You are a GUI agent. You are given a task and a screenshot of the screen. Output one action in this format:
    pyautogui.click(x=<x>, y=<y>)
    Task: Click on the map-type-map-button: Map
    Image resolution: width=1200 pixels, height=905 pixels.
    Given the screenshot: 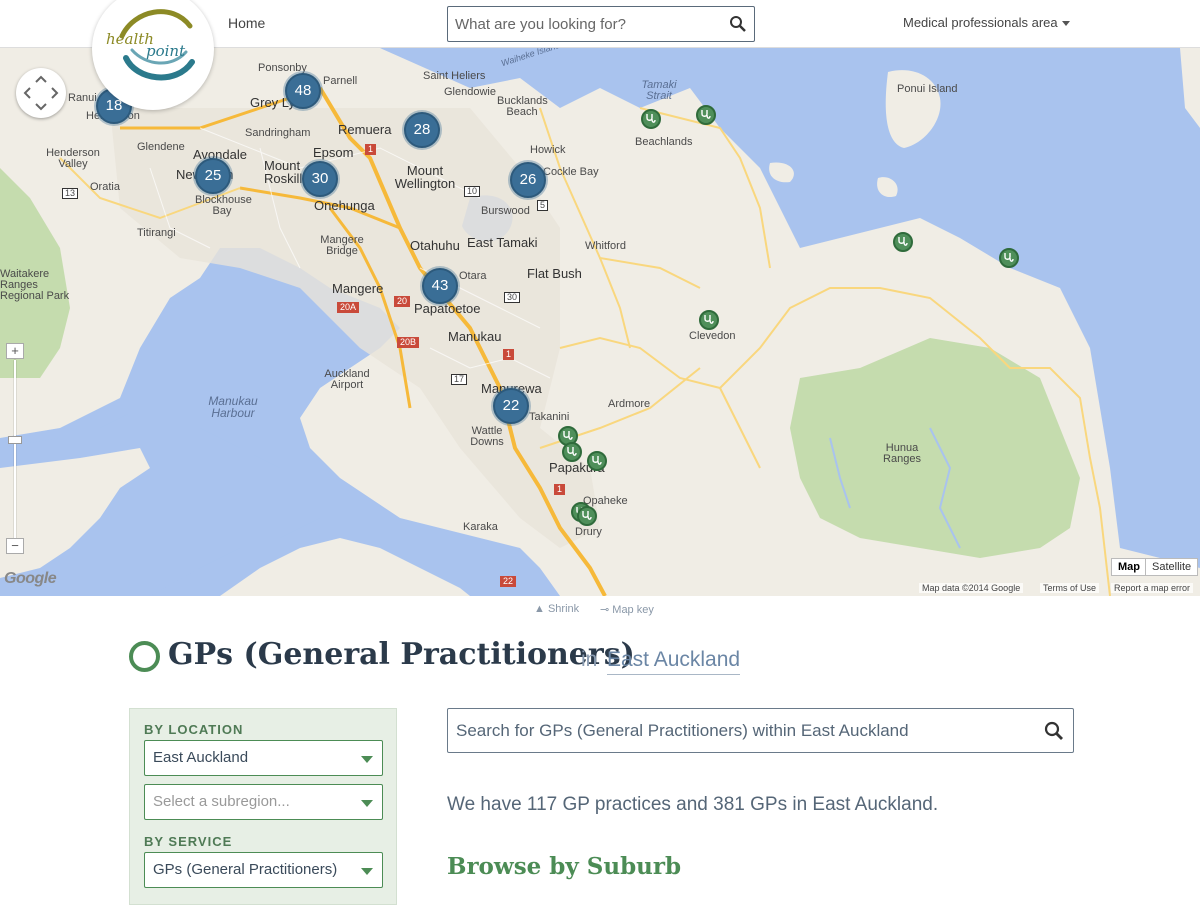 What is the action you would take?
    pyautogui.click(x=1129, y=567)
    